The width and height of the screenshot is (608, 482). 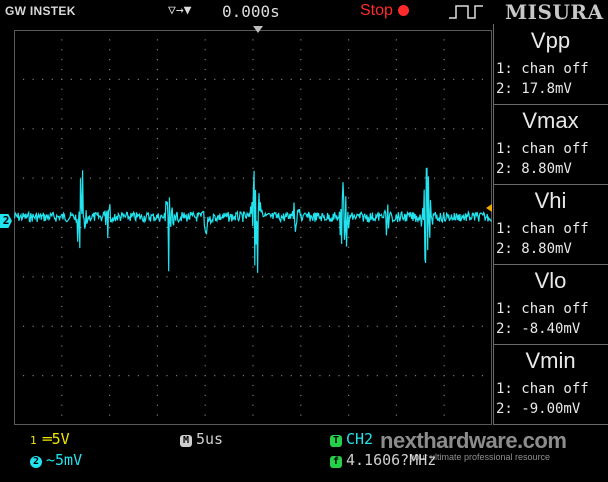 What do you see at coordinates (351, 439) in the screenshot?
I see `trigger-source-readout: T CH2` at bounding box center [351, 439].